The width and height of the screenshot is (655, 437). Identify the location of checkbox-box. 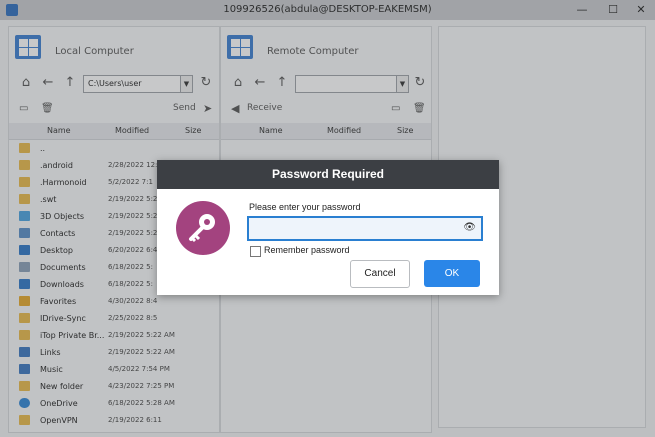
(255, 251).